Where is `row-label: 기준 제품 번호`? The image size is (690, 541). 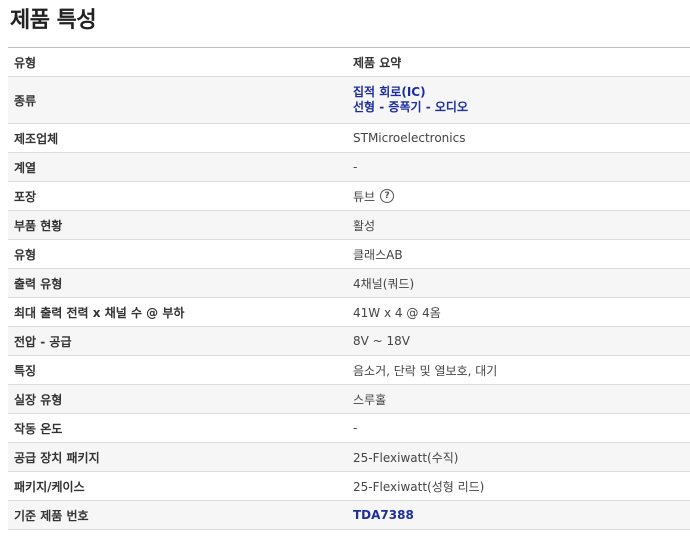
row-label: 기준 제품 번호 is located at coordinates (51, 515).